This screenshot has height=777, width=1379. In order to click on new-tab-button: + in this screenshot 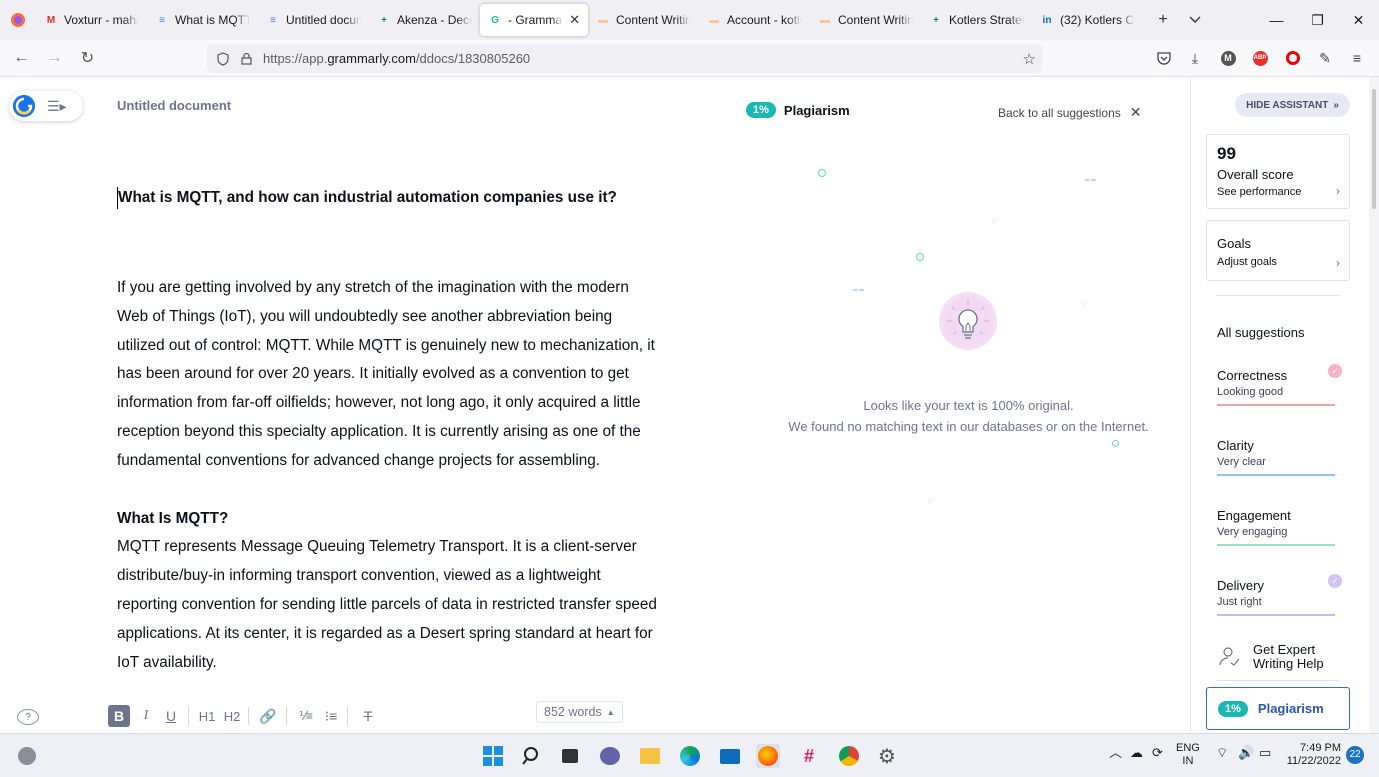, I will do `click(1163, 20)`.